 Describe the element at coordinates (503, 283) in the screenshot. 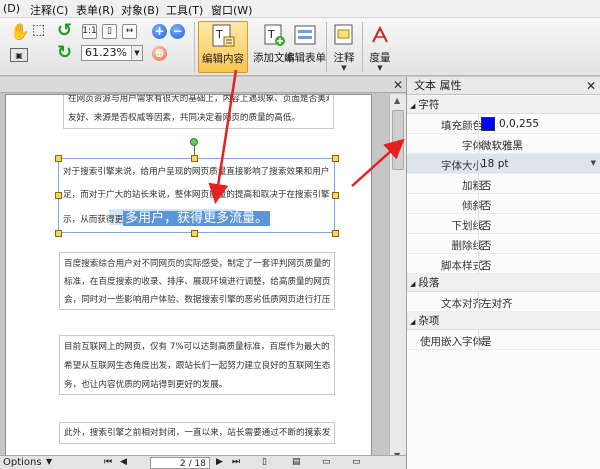

I see `section-paragraph: ◢ 段落` at that location.